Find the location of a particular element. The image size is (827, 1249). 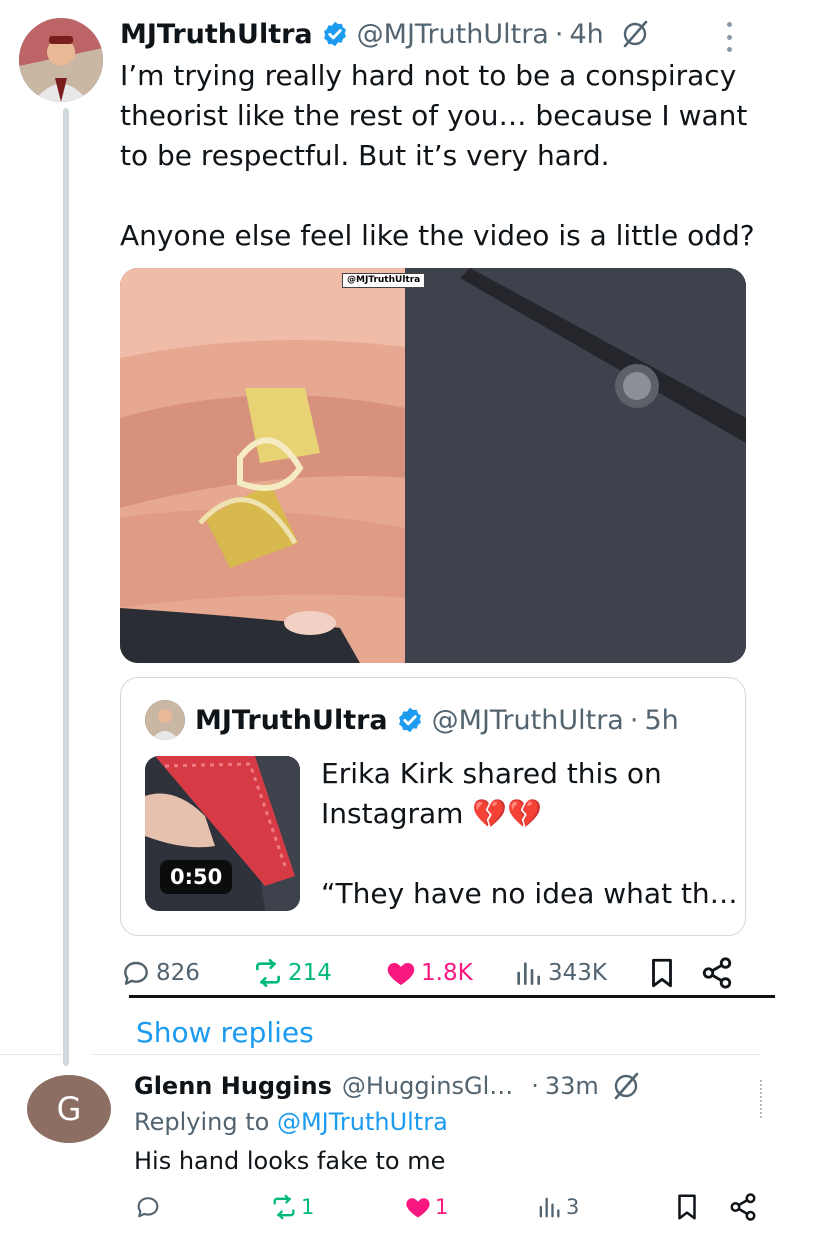

view-count: 3 is located at coordinates (573, 1207).